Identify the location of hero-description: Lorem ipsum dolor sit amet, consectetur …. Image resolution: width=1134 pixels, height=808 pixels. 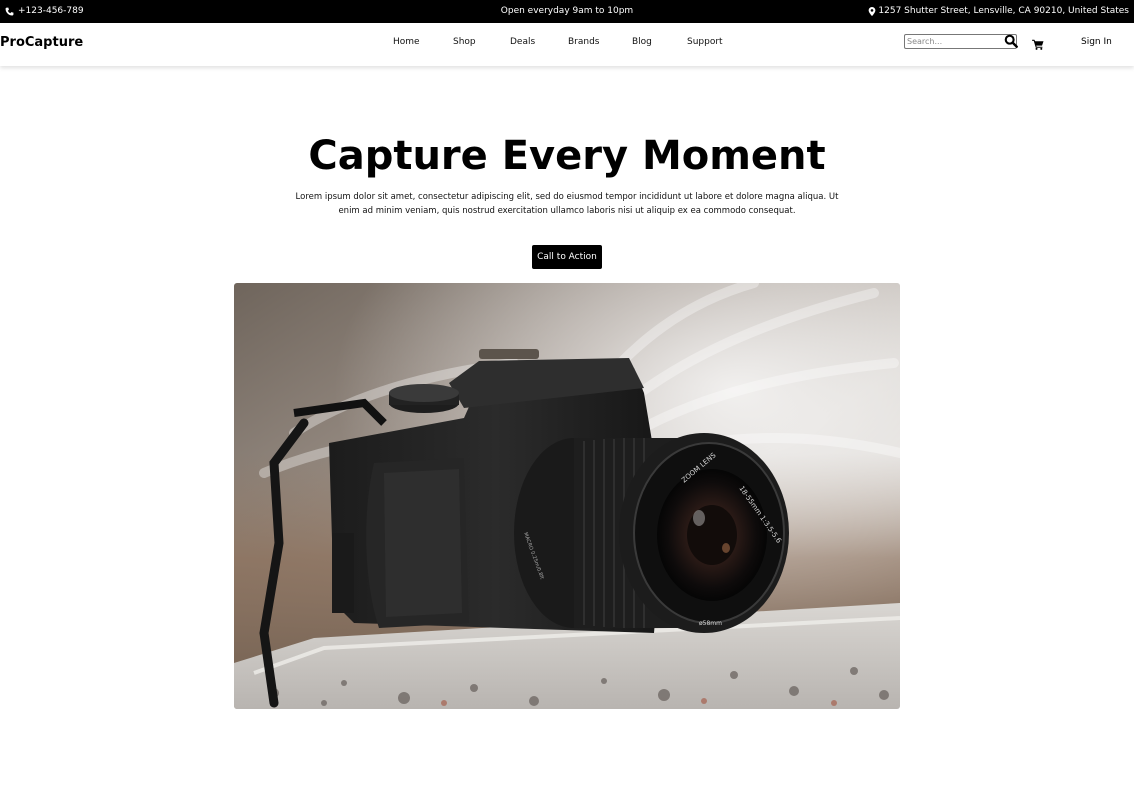
(567, 204).